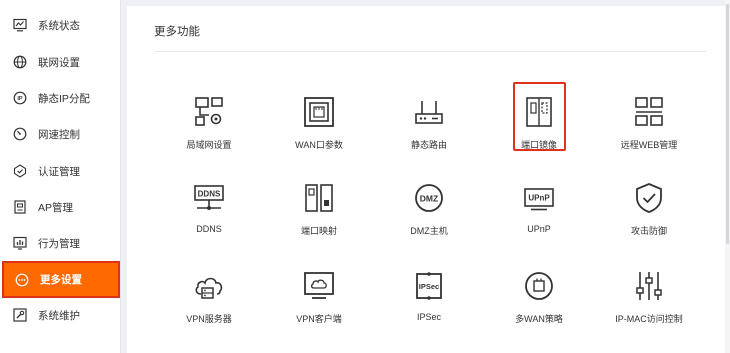 This screenshot has height=353, width=730. Describe the element at coordinates (648, 231) in the screenshot. I see `feature-label: 攻击防御` at that location.